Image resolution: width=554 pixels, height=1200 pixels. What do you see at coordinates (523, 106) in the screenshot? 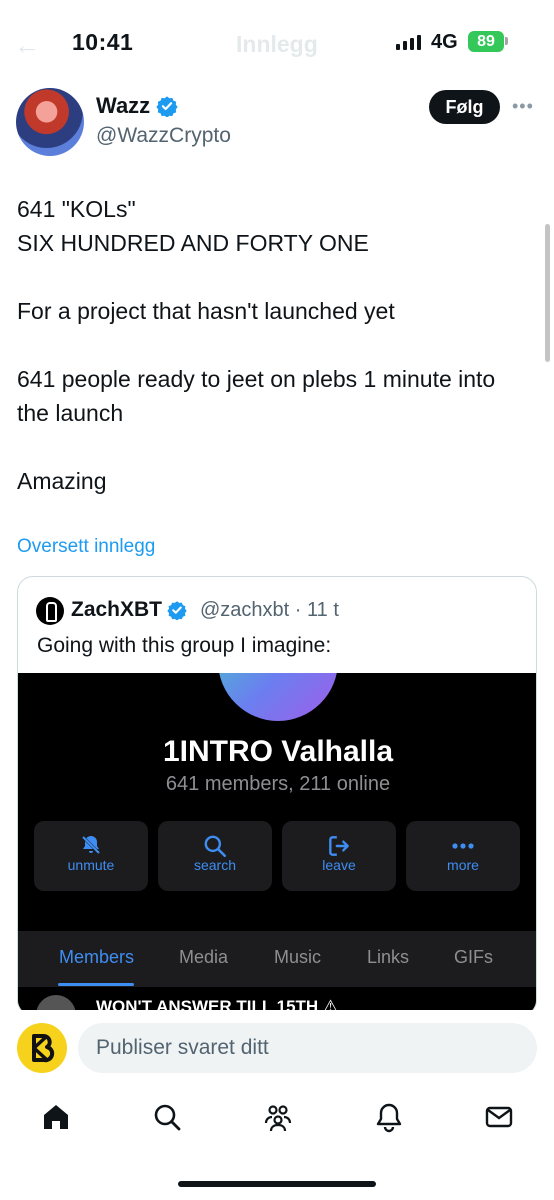
I see `more-options-icon: •••` at bounding box center [523, 106].